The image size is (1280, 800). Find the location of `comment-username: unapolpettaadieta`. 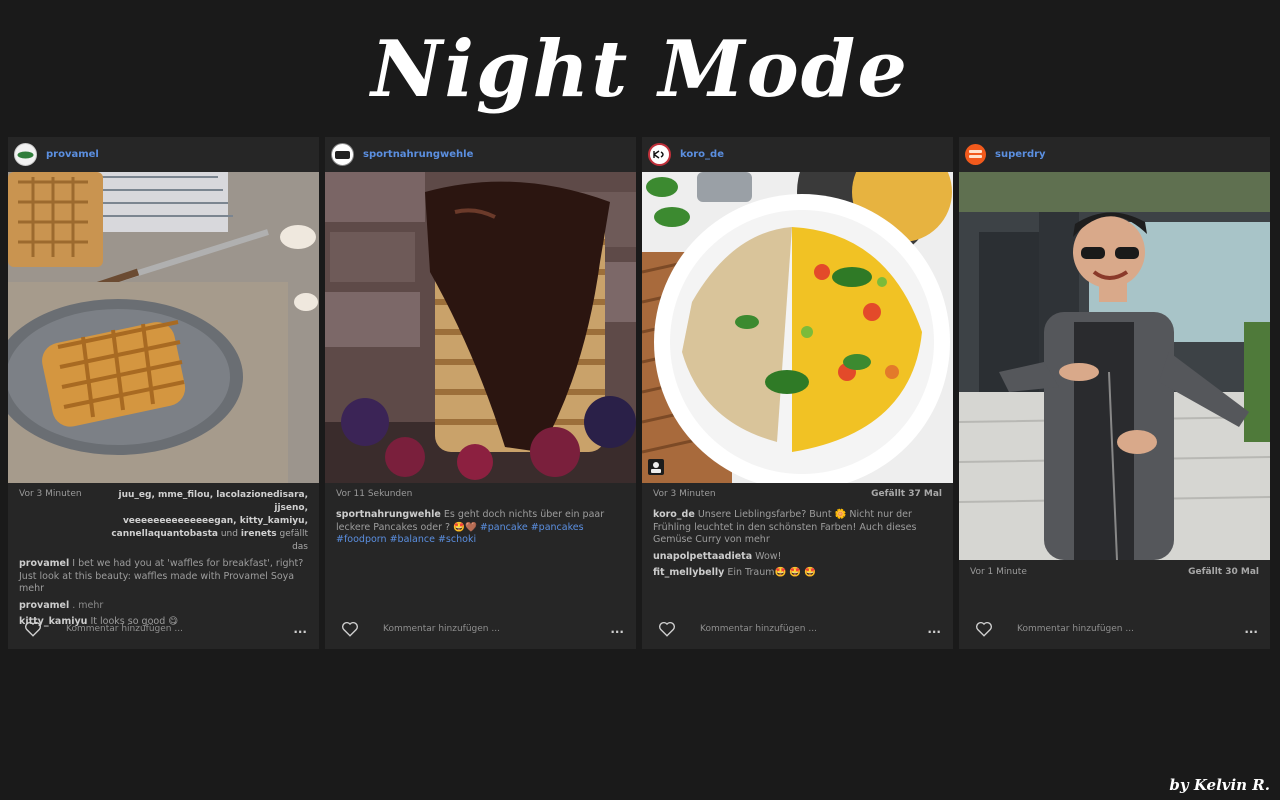

comment-username: unapolpettaadieta is located at coordinates (702, 556).